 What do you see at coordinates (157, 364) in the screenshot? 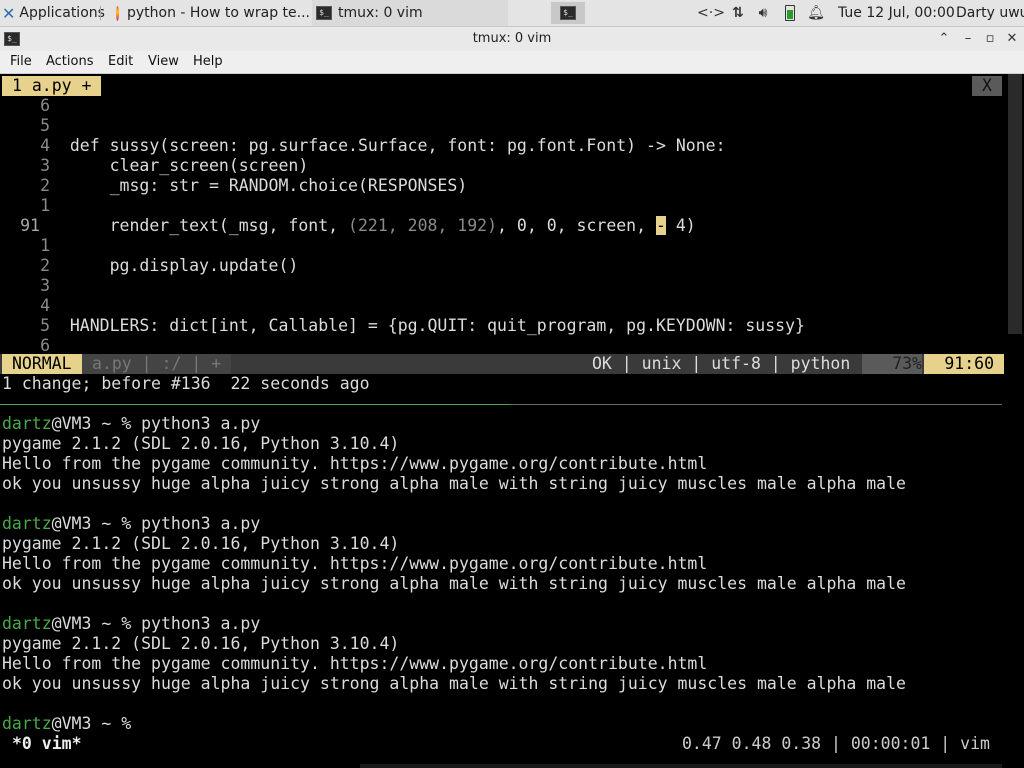
I see `vim-file-info: a.py | :/ | +` at bounding box center [157, 364].